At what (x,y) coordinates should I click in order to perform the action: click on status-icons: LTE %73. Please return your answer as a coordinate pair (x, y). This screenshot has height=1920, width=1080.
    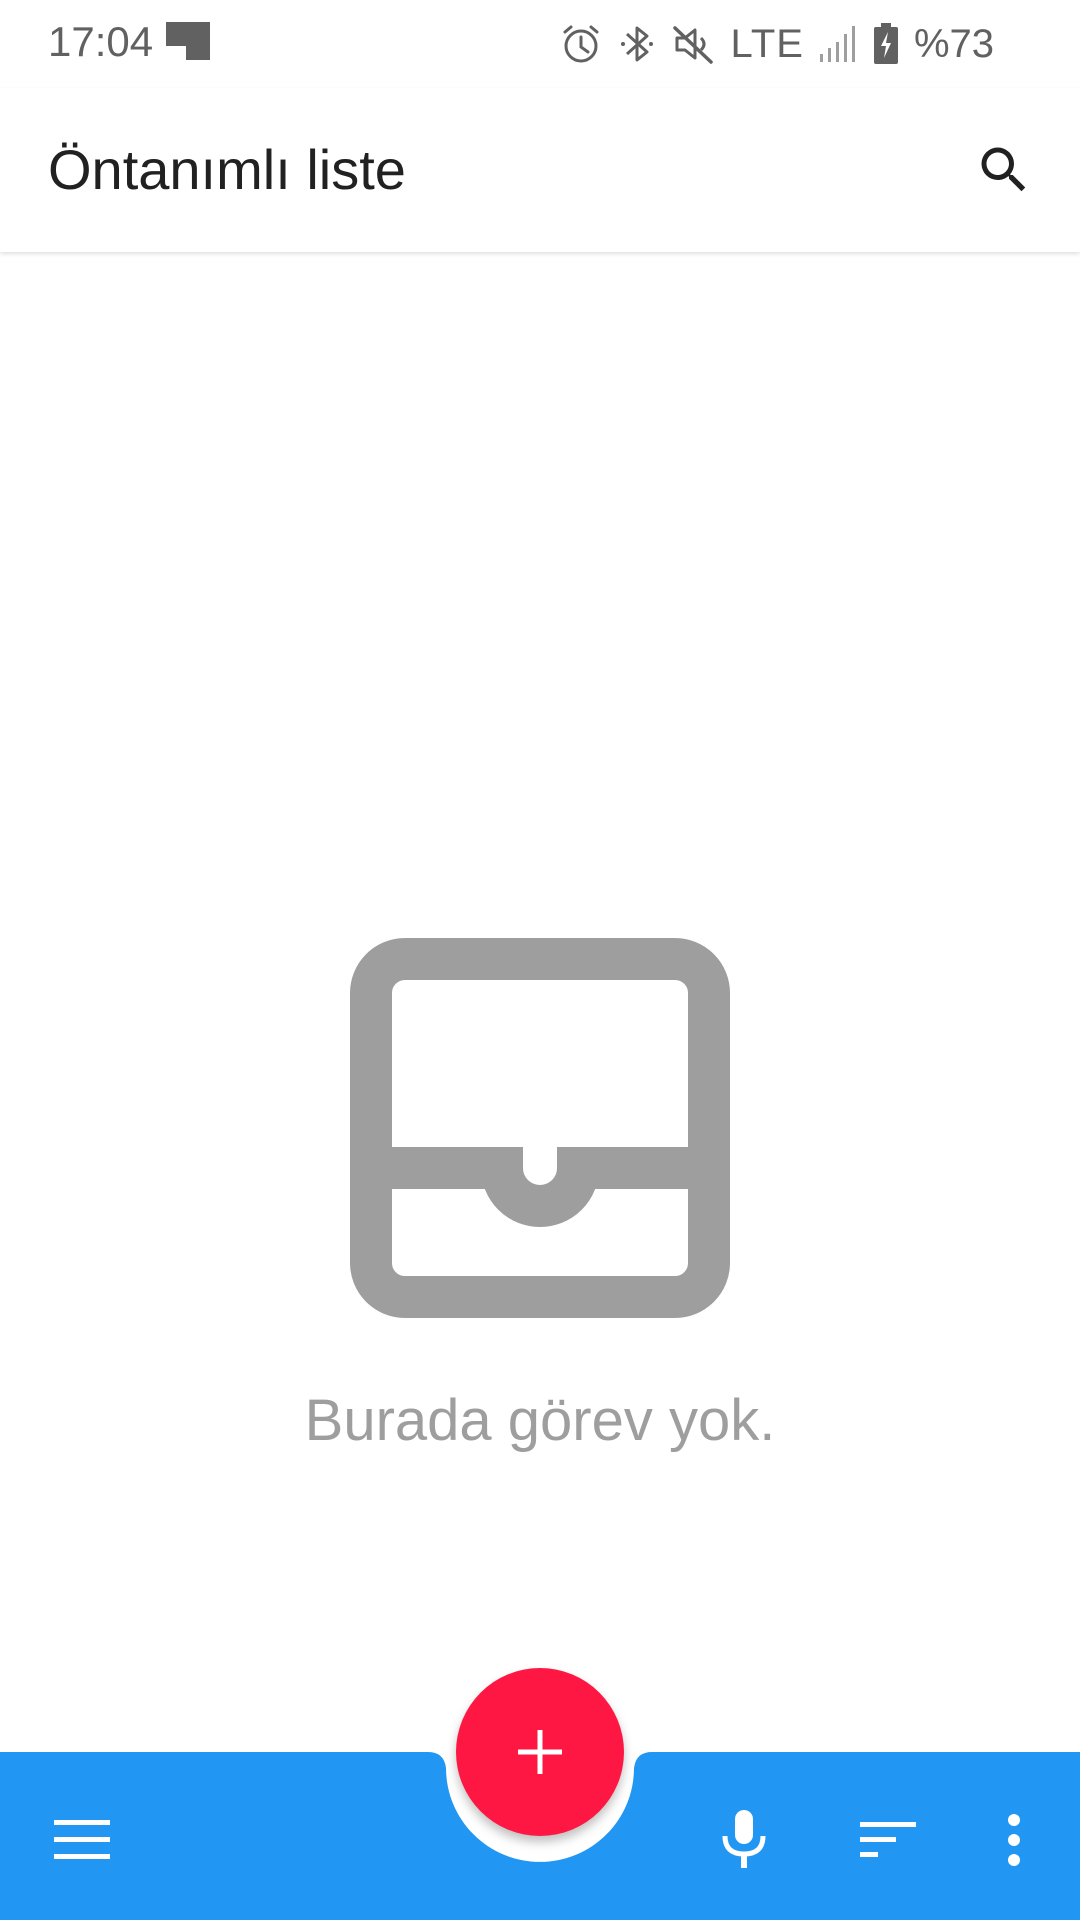
    Looking at the image, I should click on (776, 44).